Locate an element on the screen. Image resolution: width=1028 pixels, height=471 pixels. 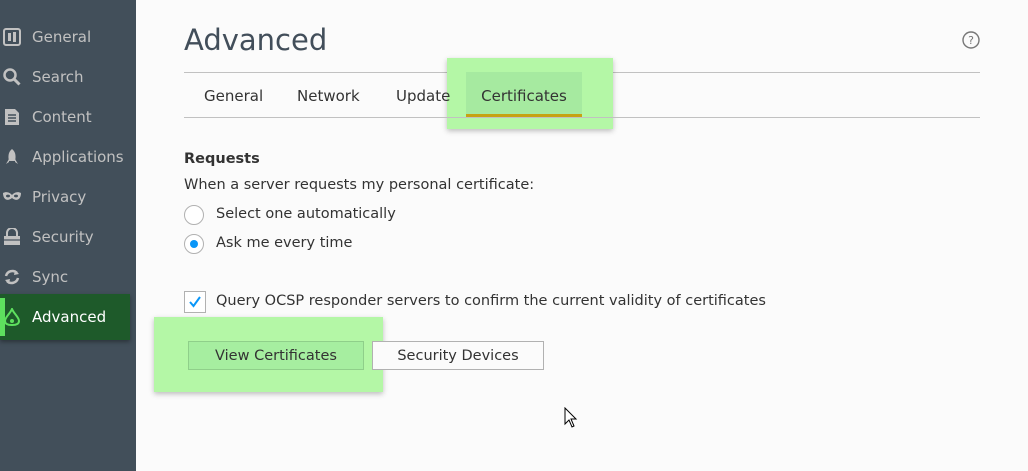
tab-general: General is located at coordinates (233, 97).